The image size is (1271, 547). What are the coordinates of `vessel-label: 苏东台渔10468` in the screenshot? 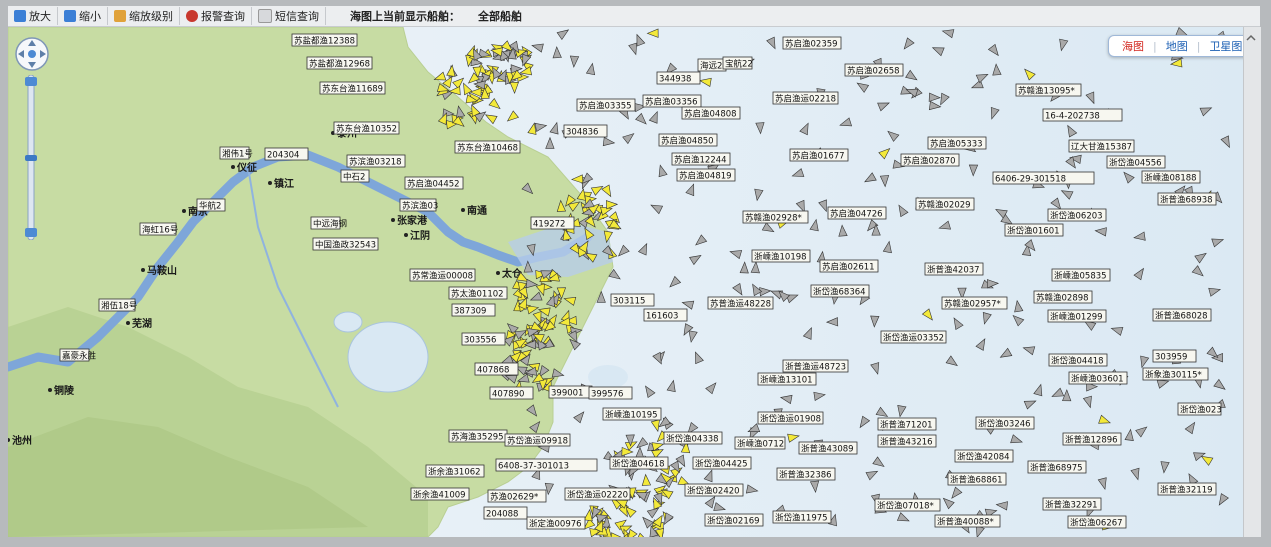 It's located at (487, 147).